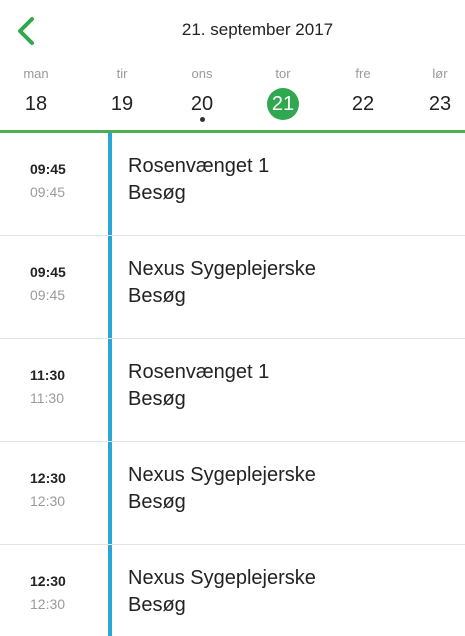  What do you see at coordinates (202, 73) in the screenshot?
I see `day-name: ons` at bounding box center [202, 73].